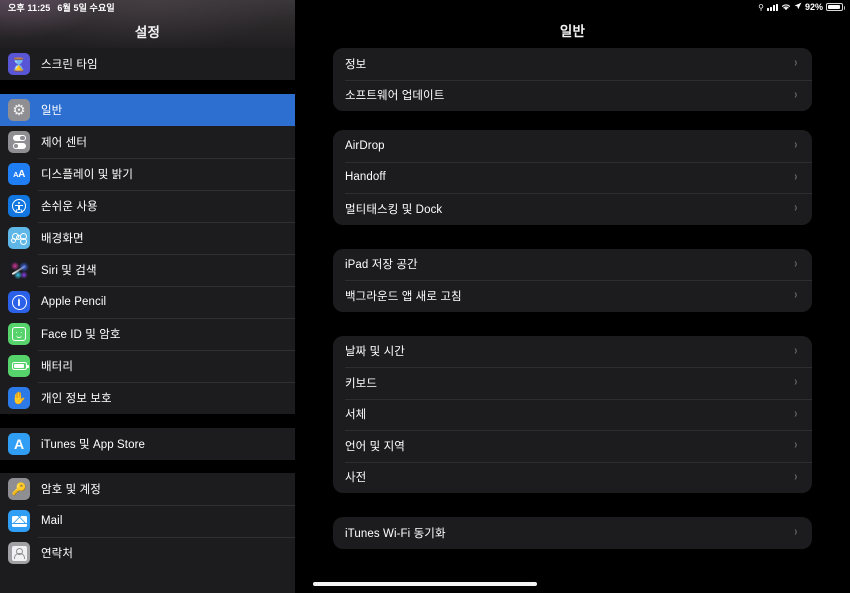 This screenshot has height=593, width=850. I want to click on pencil-icon, so click(19, 302).